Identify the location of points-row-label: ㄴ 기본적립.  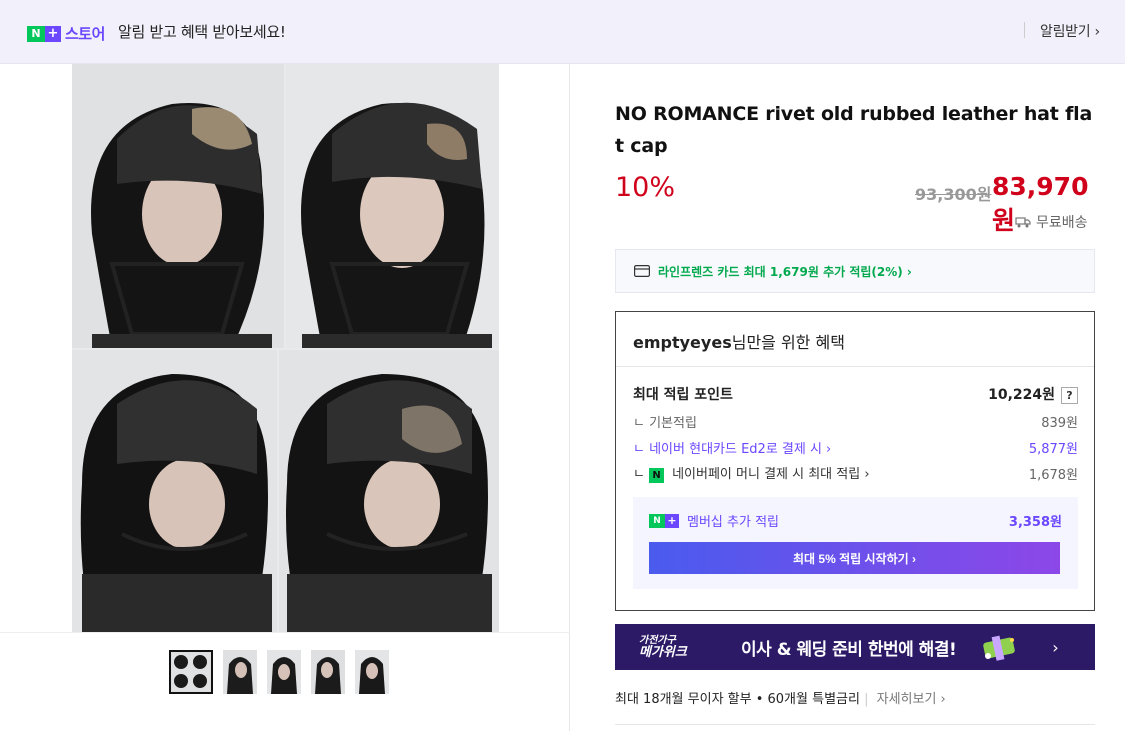
(665, 423).